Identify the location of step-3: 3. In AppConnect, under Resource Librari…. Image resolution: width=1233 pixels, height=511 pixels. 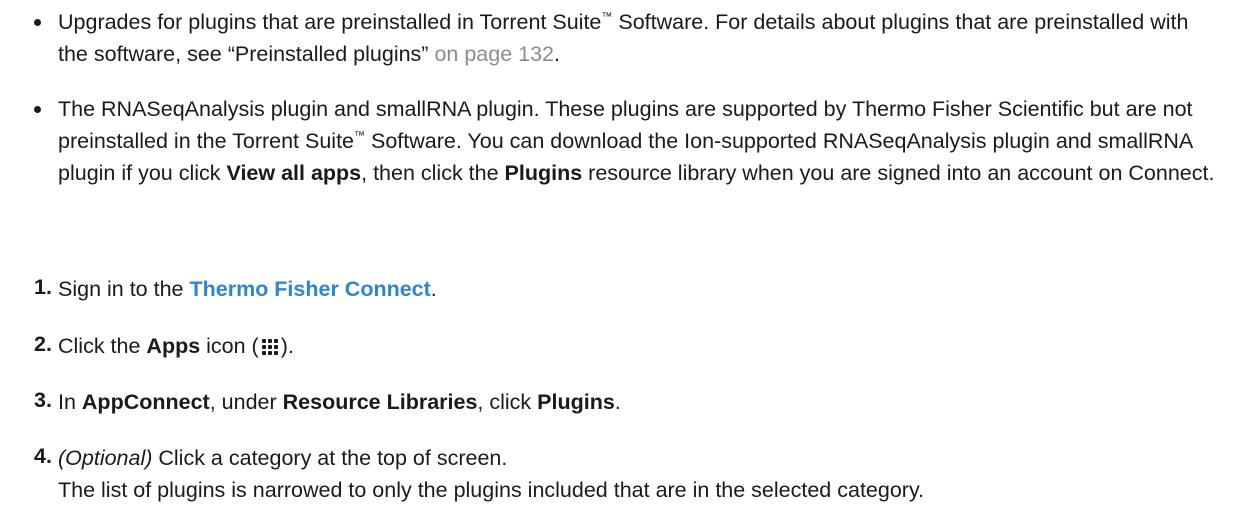
(629, 402).